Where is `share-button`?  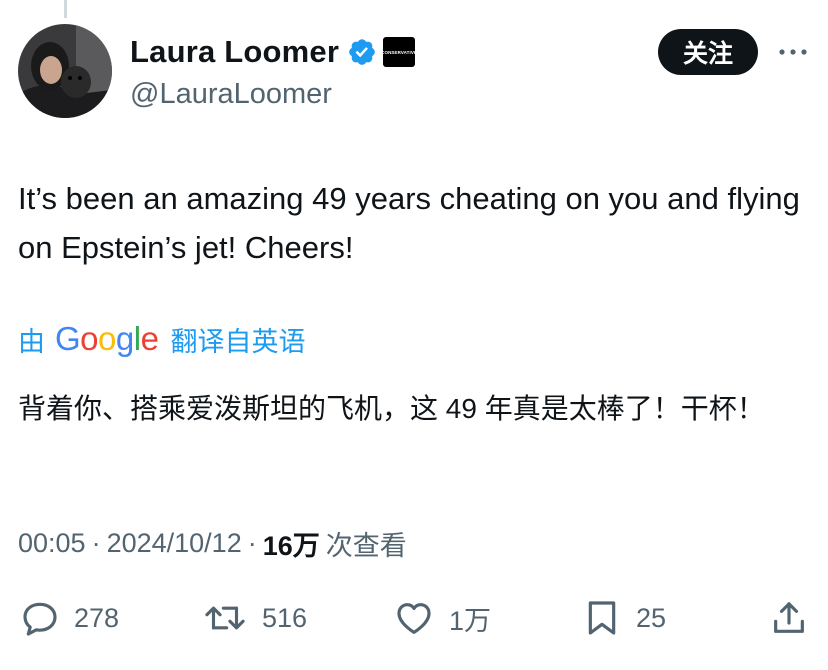
share-button is located at coordinates (789, 618).